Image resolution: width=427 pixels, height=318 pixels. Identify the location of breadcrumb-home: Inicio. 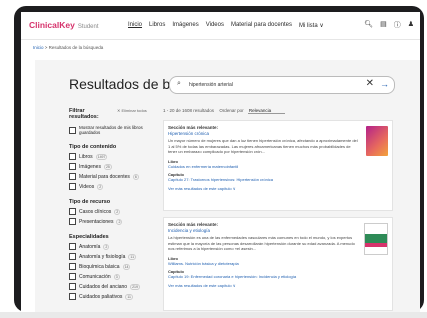
(38, 47).